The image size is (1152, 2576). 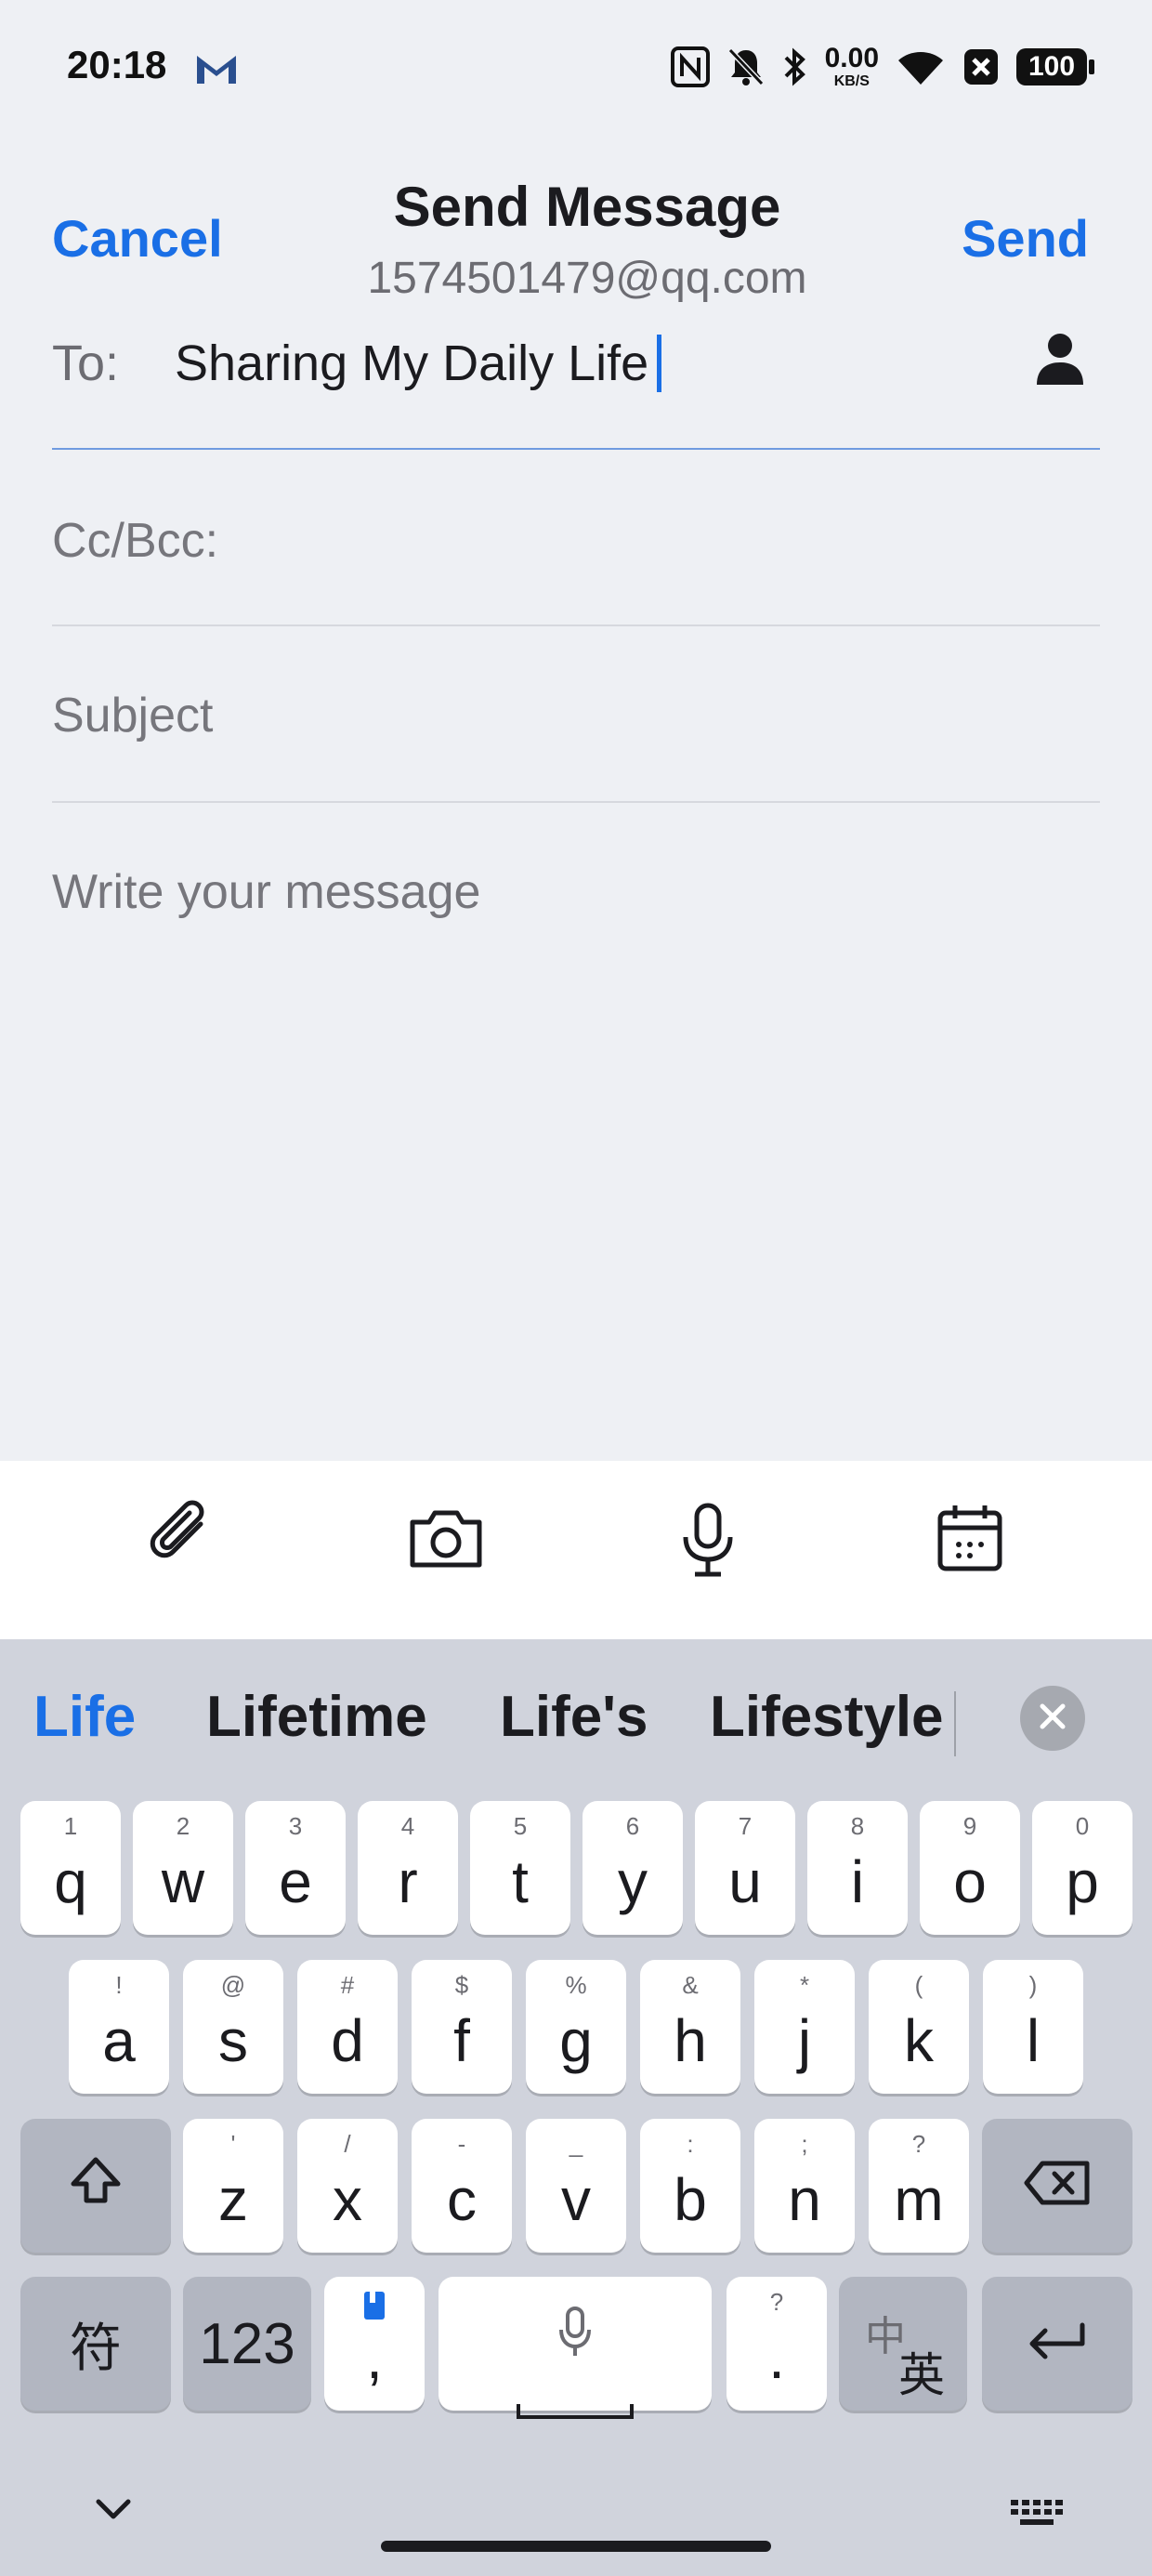 What do you see at coordinates (576, 449) in the screenshot?
I see `to-divider` at bounding box center [576, 449].